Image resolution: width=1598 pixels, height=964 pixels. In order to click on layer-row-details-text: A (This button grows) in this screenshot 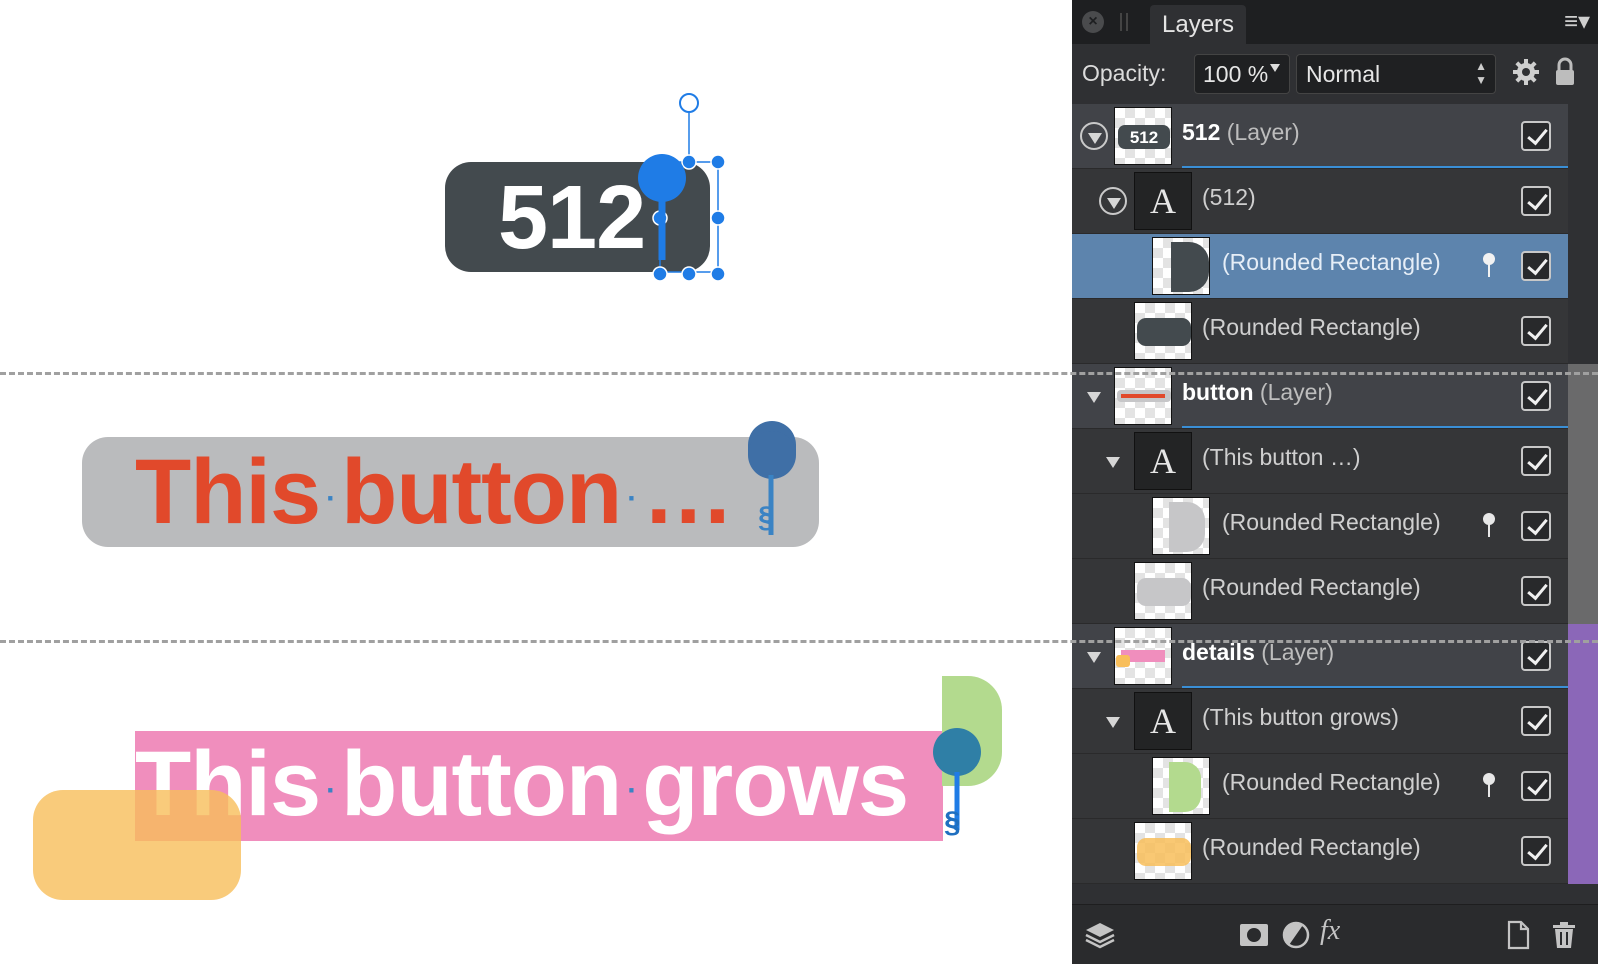, I will do `click(1320, 721)`.